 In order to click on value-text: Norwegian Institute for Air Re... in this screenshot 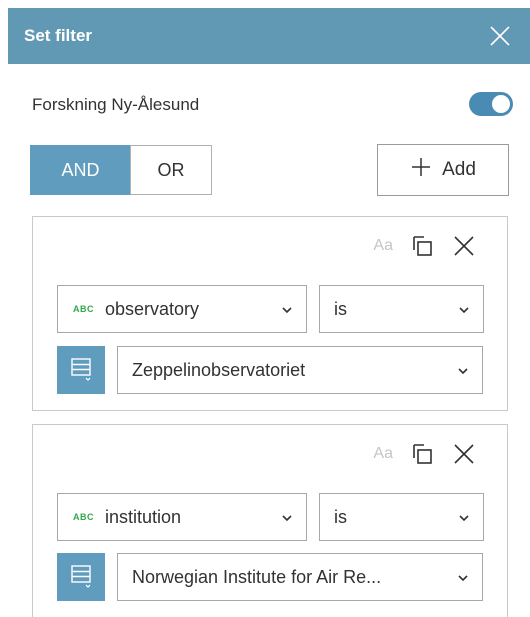, I will do `click(257, 576)`.